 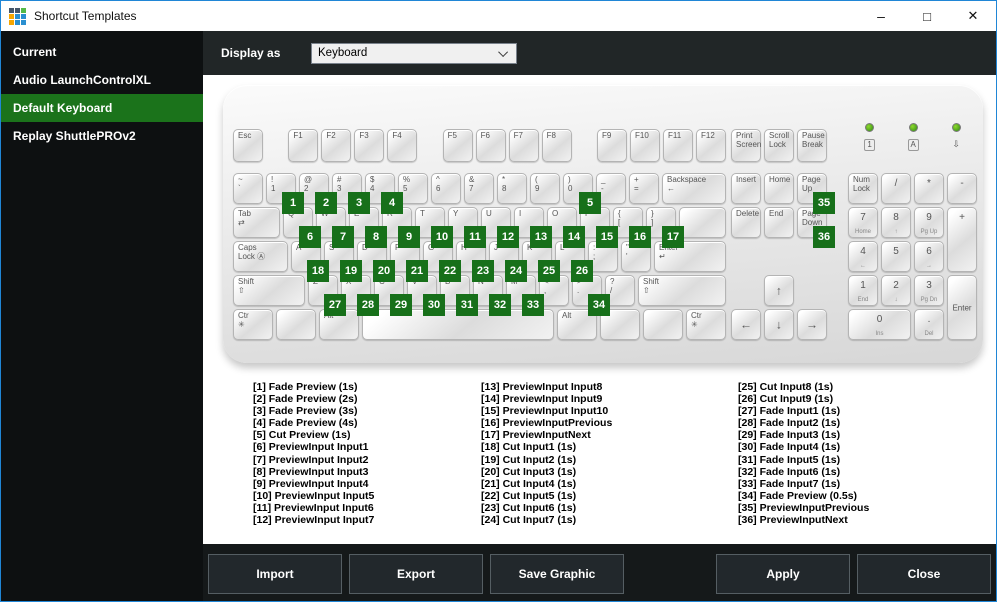 What do you see at coordinates (275, 574) in the screenshot?
I see `import-button: Import` at bounding box center [275, 574].